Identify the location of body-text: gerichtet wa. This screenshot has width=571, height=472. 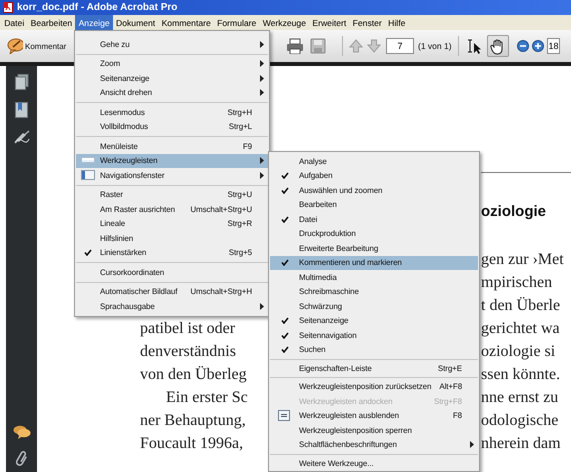
(520, 328).